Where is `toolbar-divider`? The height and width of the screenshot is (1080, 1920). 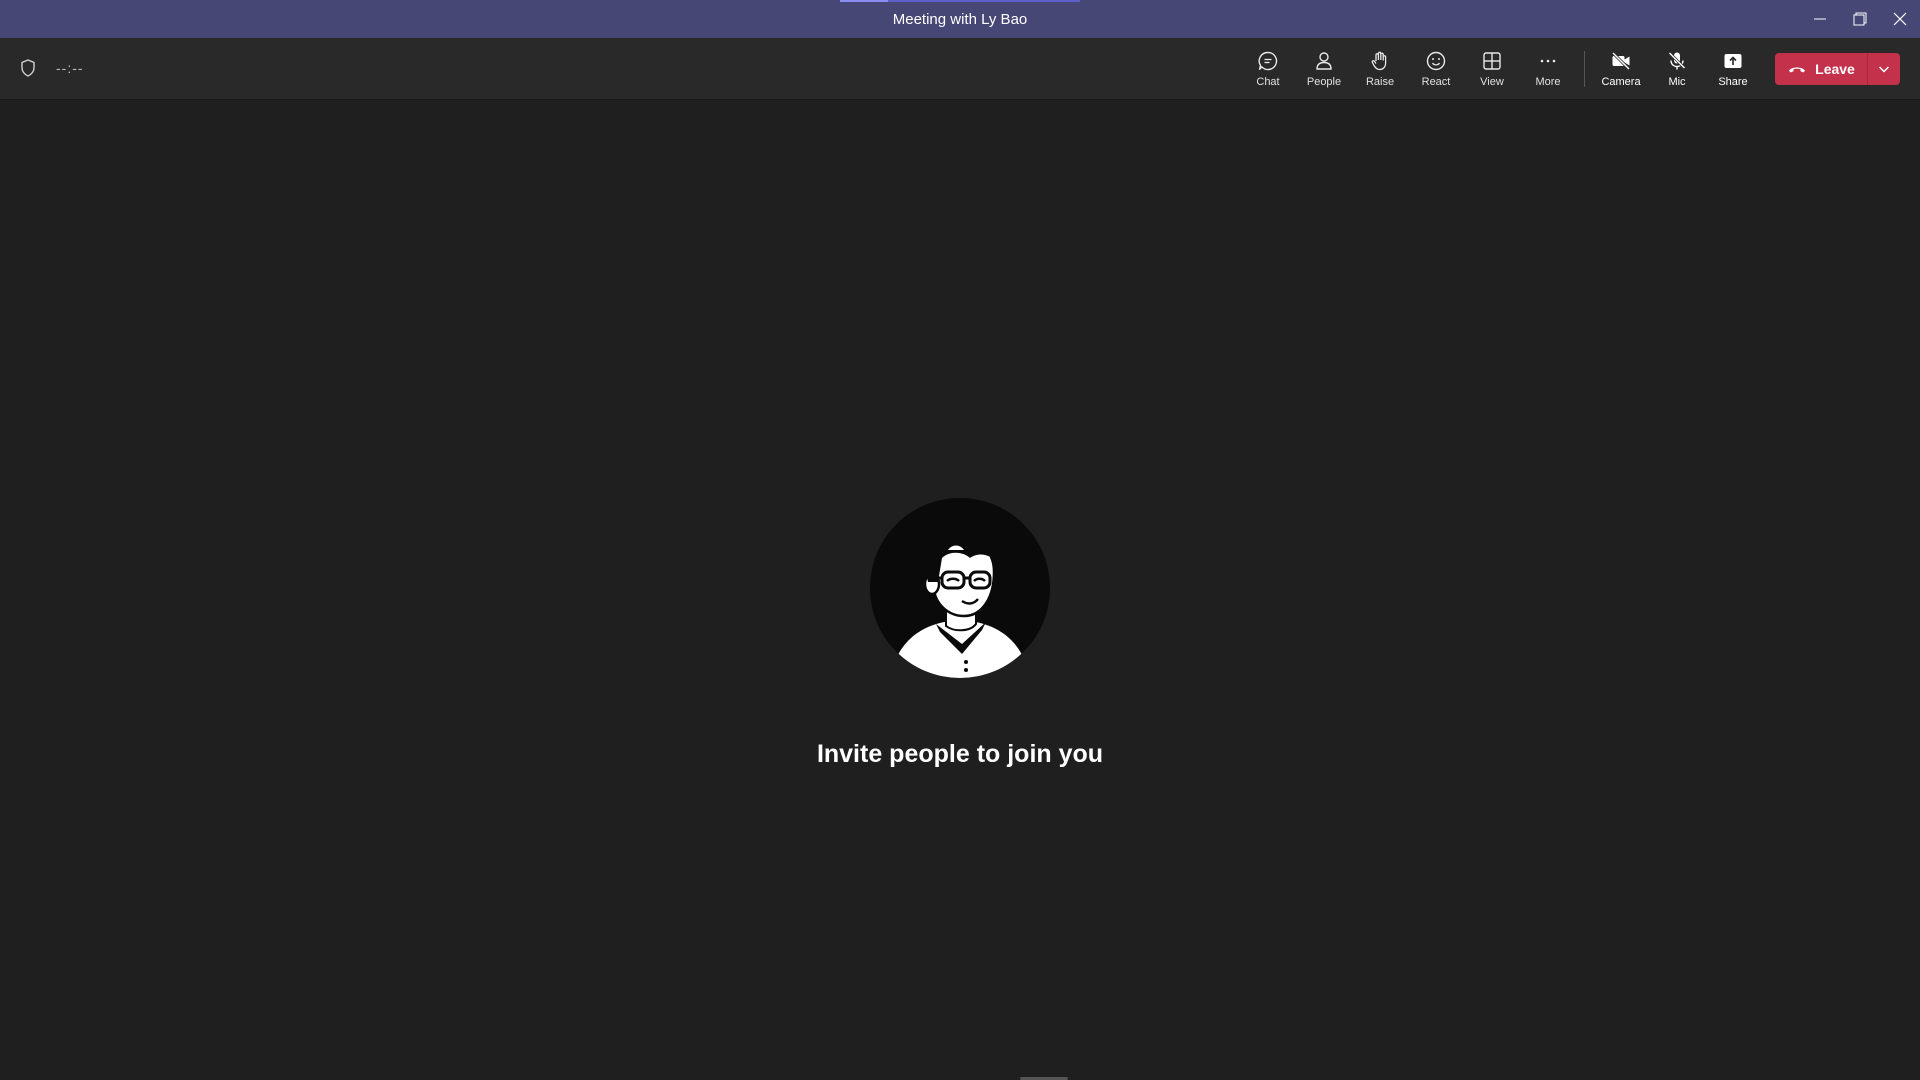
toolbar-divider is located at coordinates (1584, 68).